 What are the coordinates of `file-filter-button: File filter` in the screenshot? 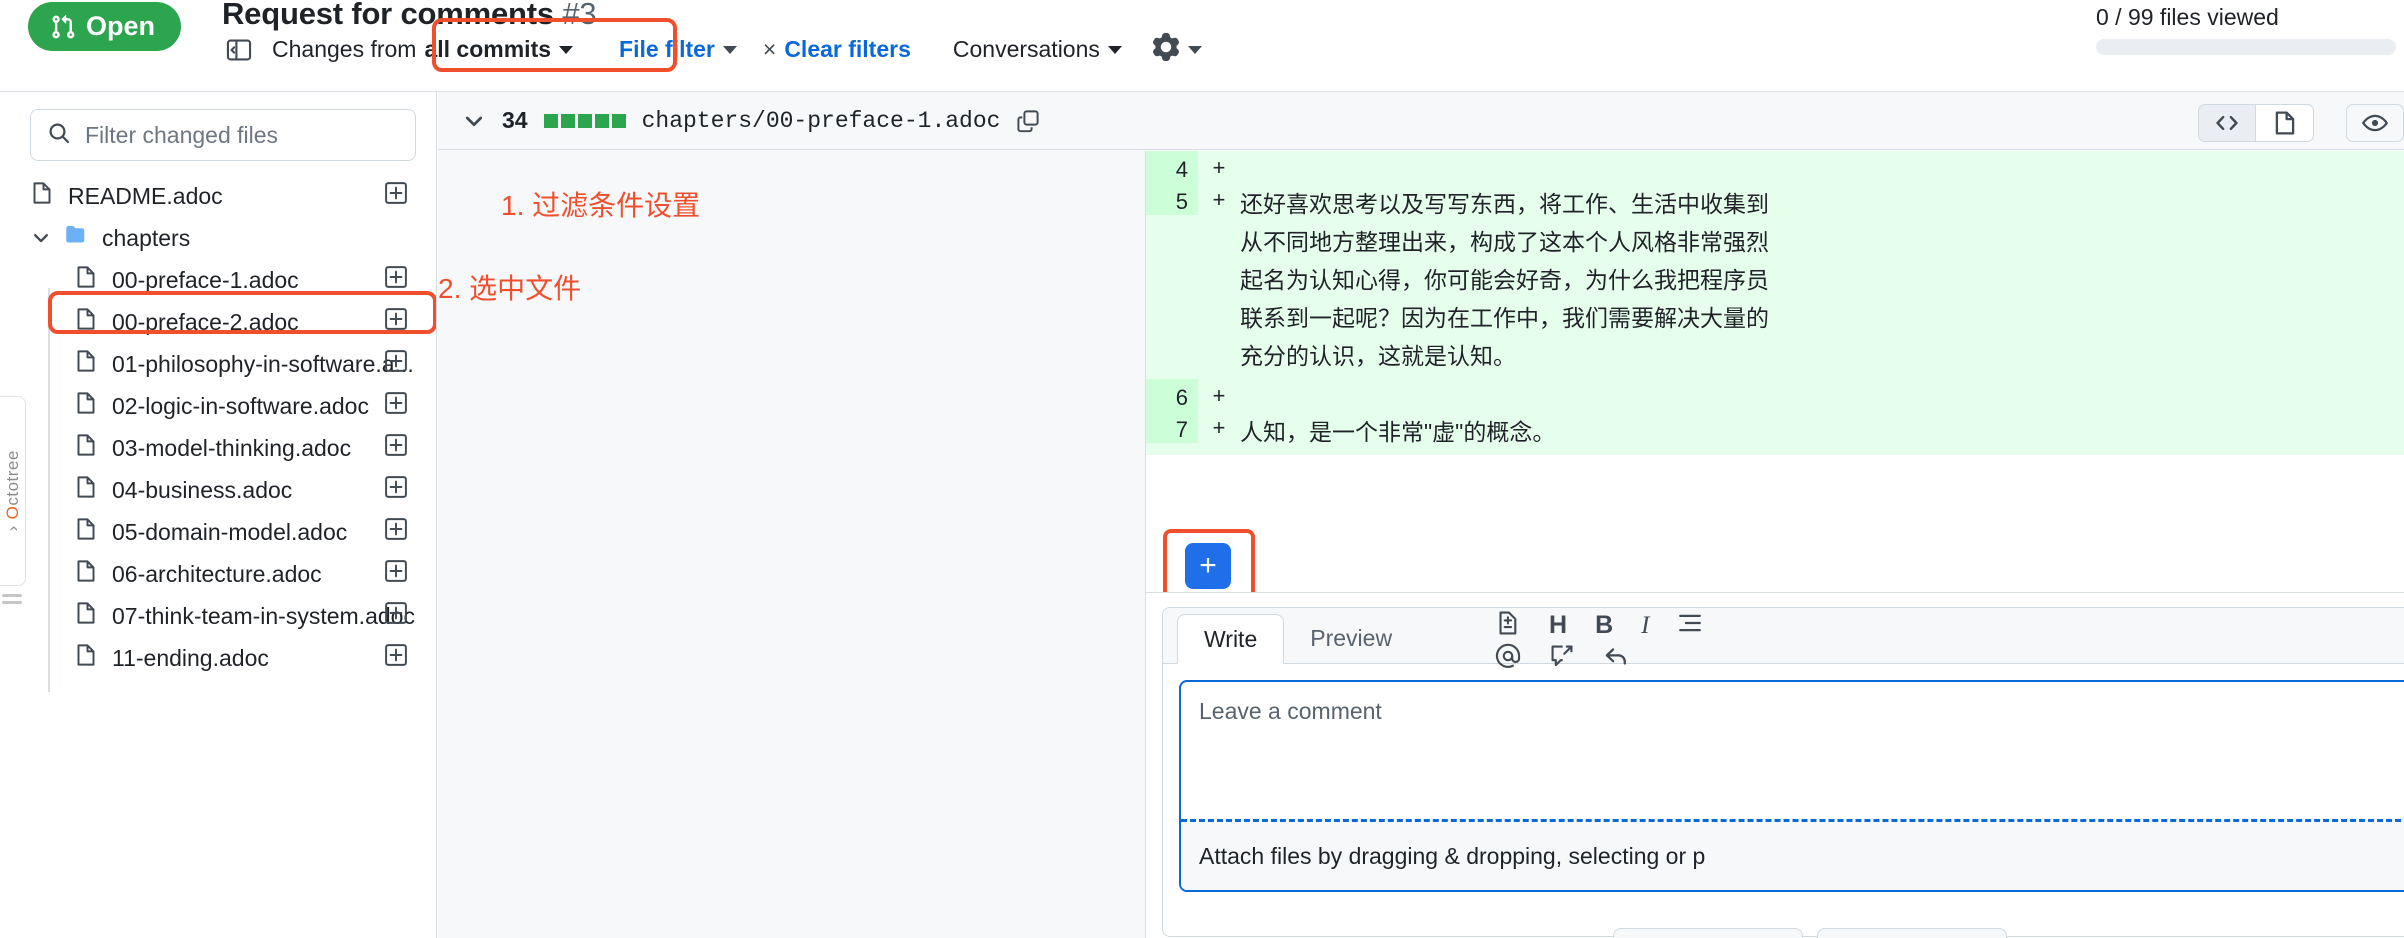 It's located at (678, 49).